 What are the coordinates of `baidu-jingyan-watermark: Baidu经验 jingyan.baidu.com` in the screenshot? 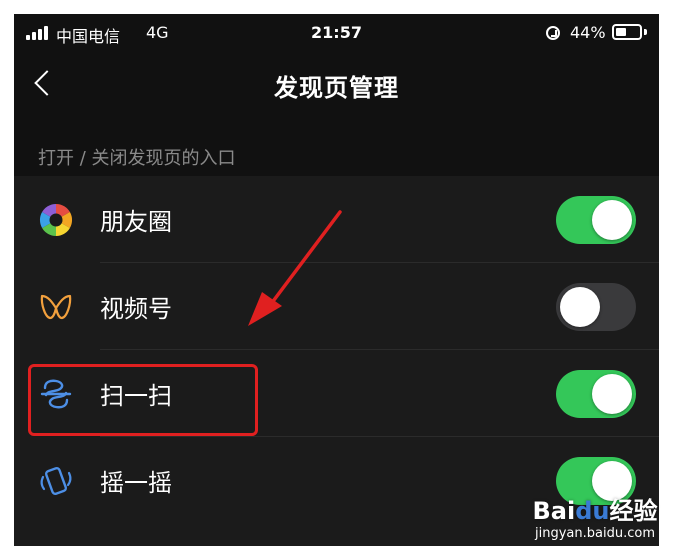 It's located at (595, 526).